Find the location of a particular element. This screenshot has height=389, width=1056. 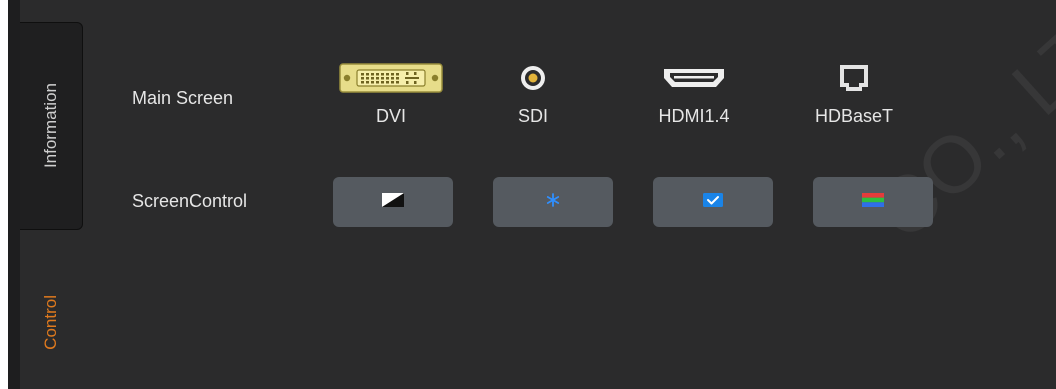

hdbaset-rj45-icon is located at coordinates (854, 78).